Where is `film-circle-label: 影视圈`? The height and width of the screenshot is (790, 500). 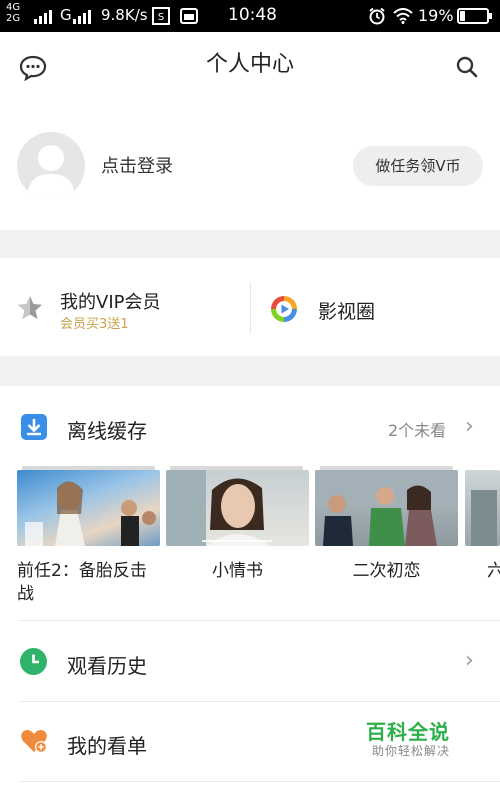
film-circle-label: 影视圈 is located at coordinates (347, 312).